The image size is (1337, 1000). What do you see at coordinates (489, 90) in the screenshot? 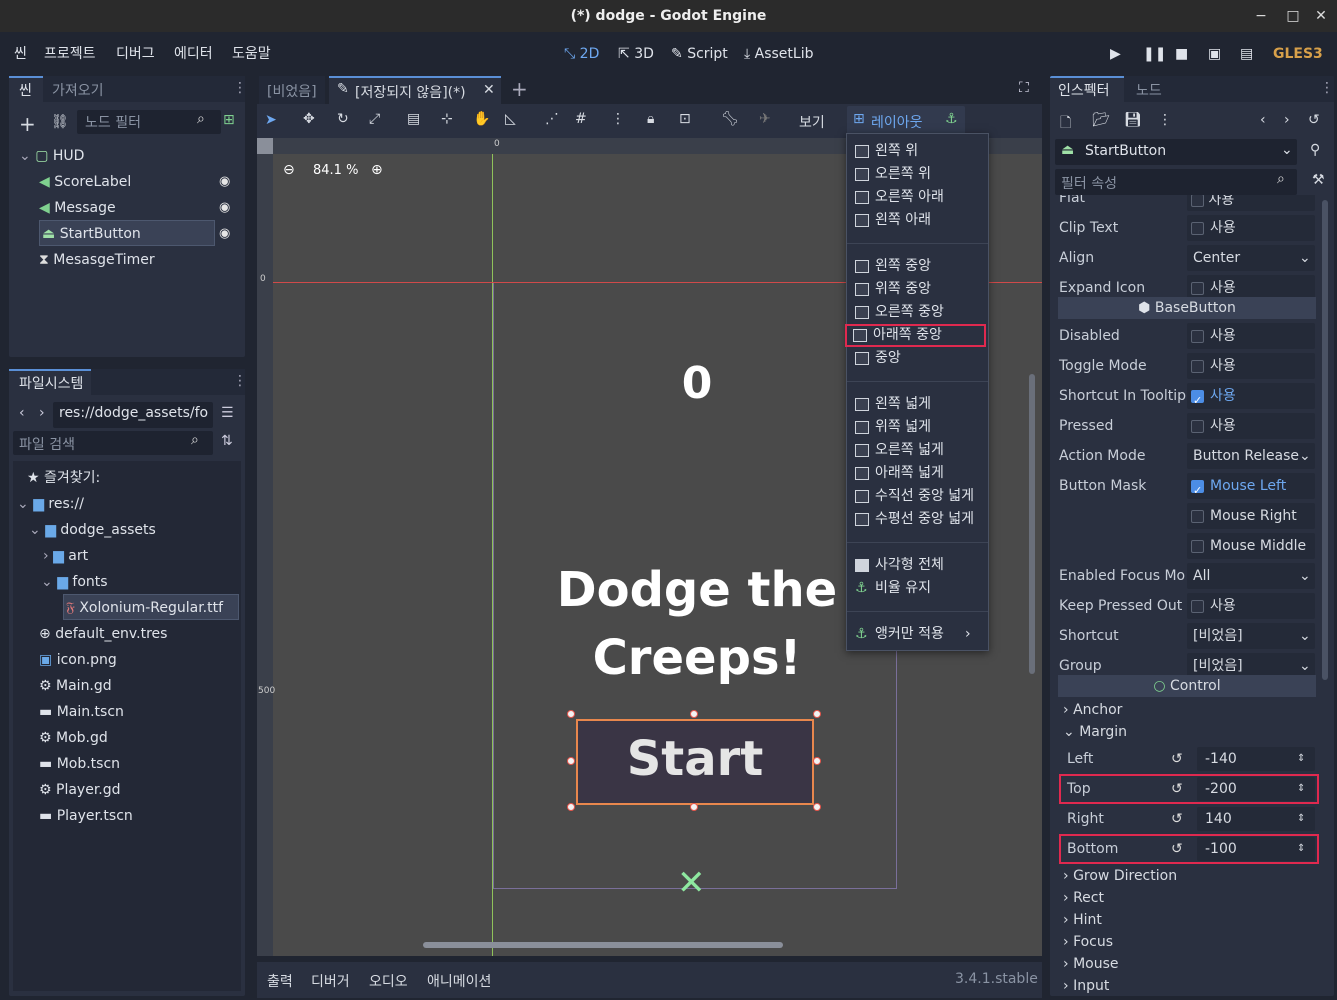
I see `close-tab-icon: ✕` at bounding box center [489, 90].